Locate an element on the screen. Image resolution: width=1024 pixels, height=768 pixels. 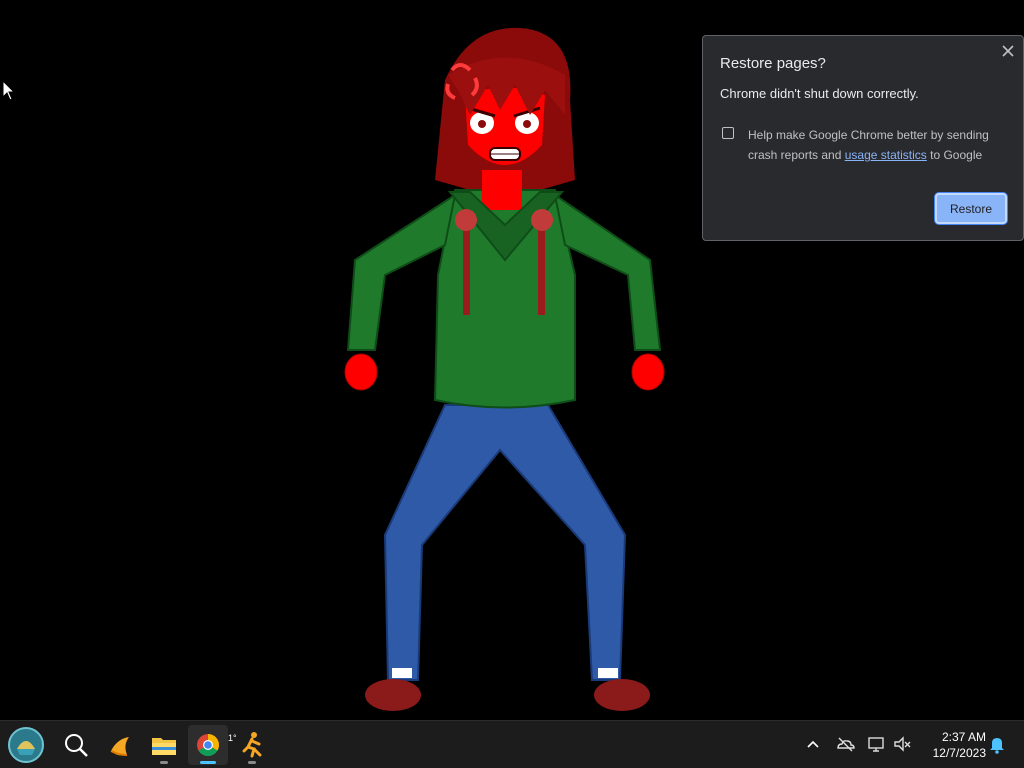
display-icon is located at coordinates (876, 744).